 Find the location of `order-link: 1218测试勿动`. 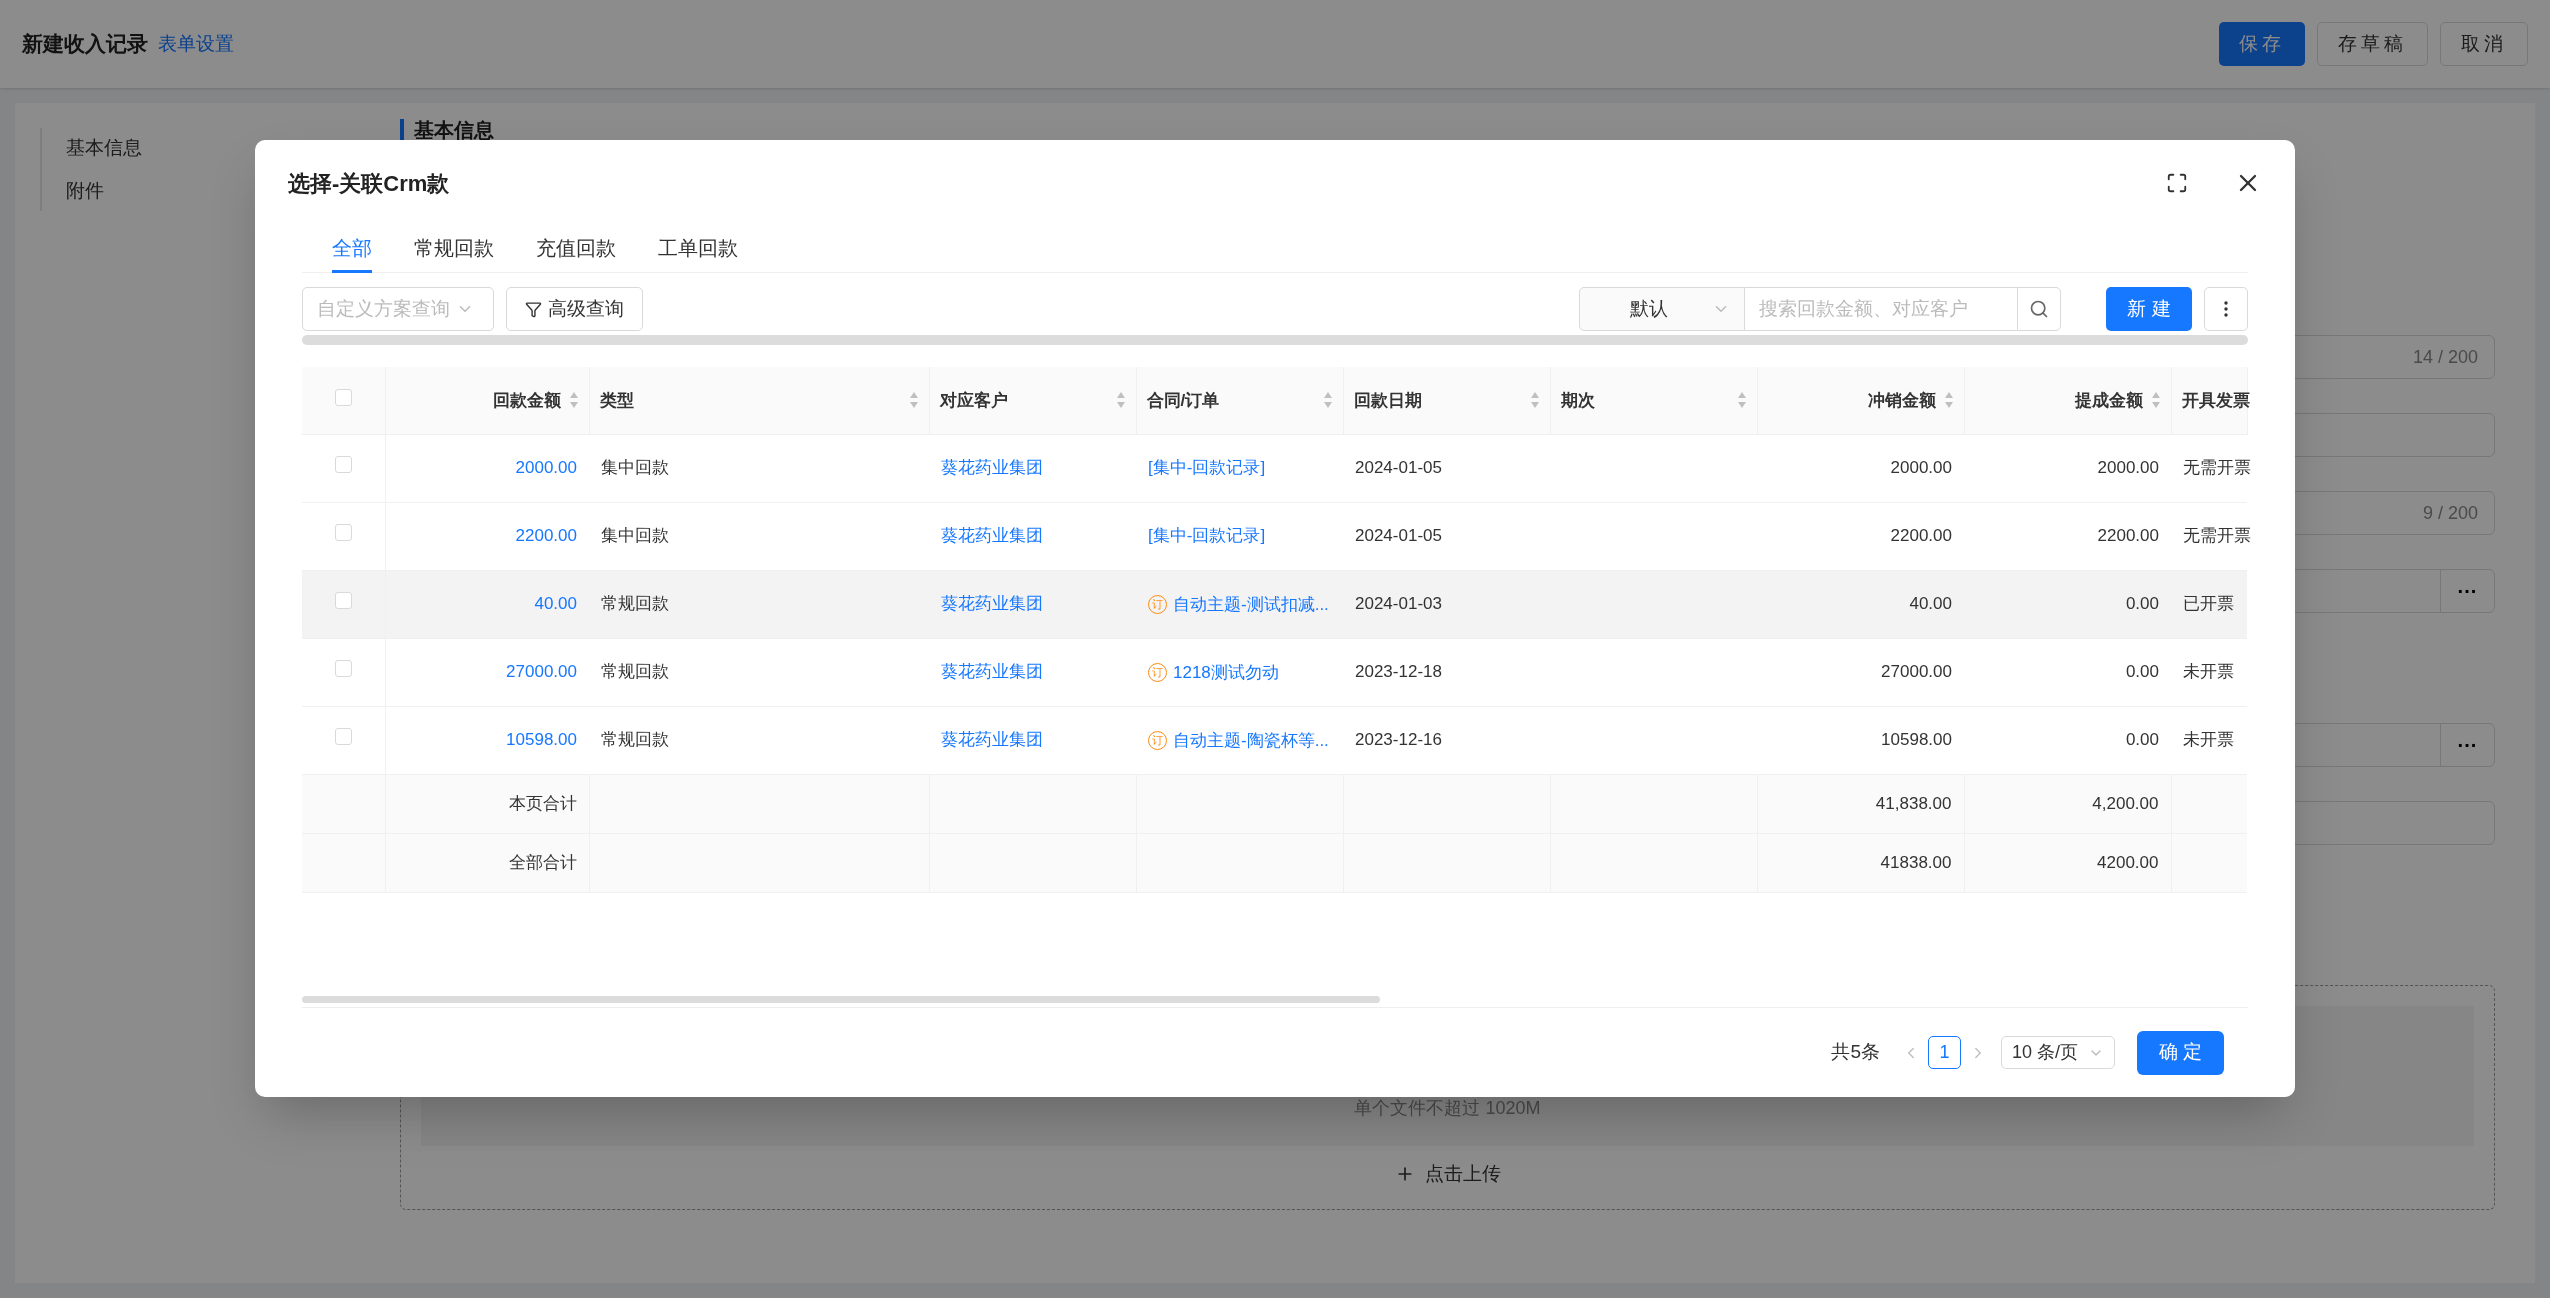

order-link: 1218测试勿动 is located at coordinates (1226, 673).